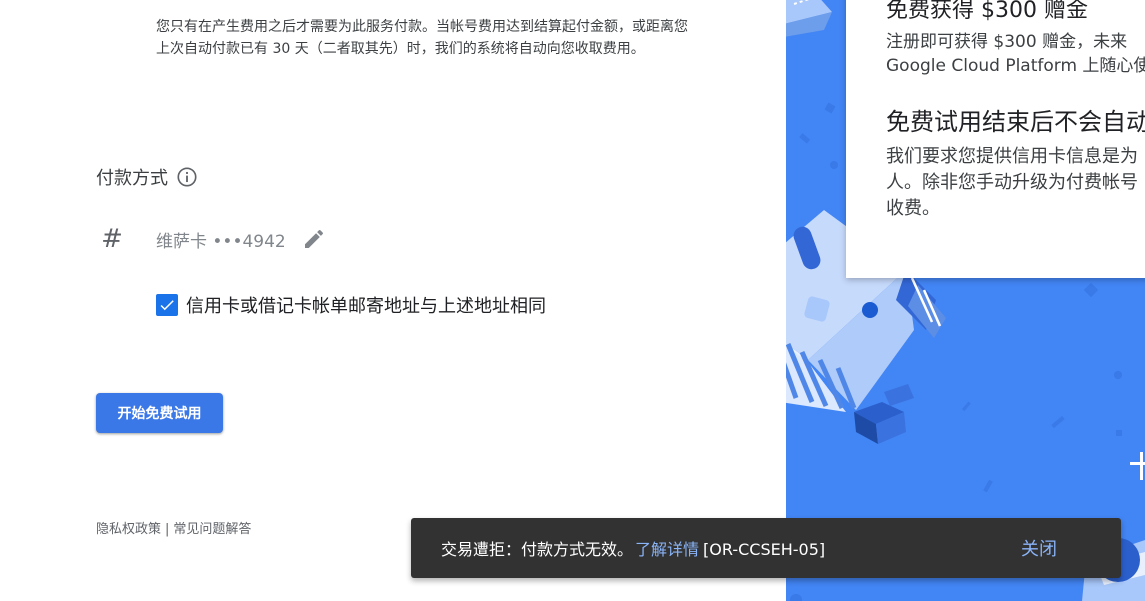  Describe the element at coordinates (221, 241) in the screenshot. I see `card-label: 维萨卡 •••4942` at that location.